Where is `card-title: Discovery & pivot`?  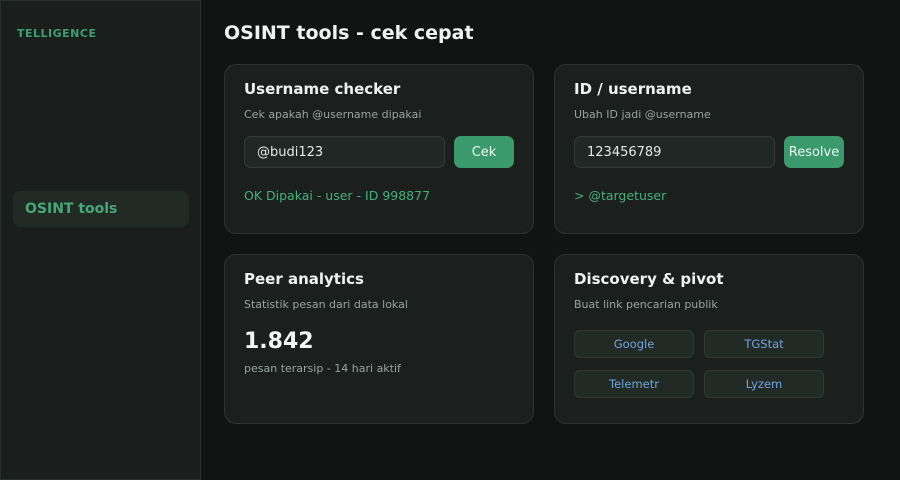 card-title: Discovery & pivot is located at coordinates (649, 279).